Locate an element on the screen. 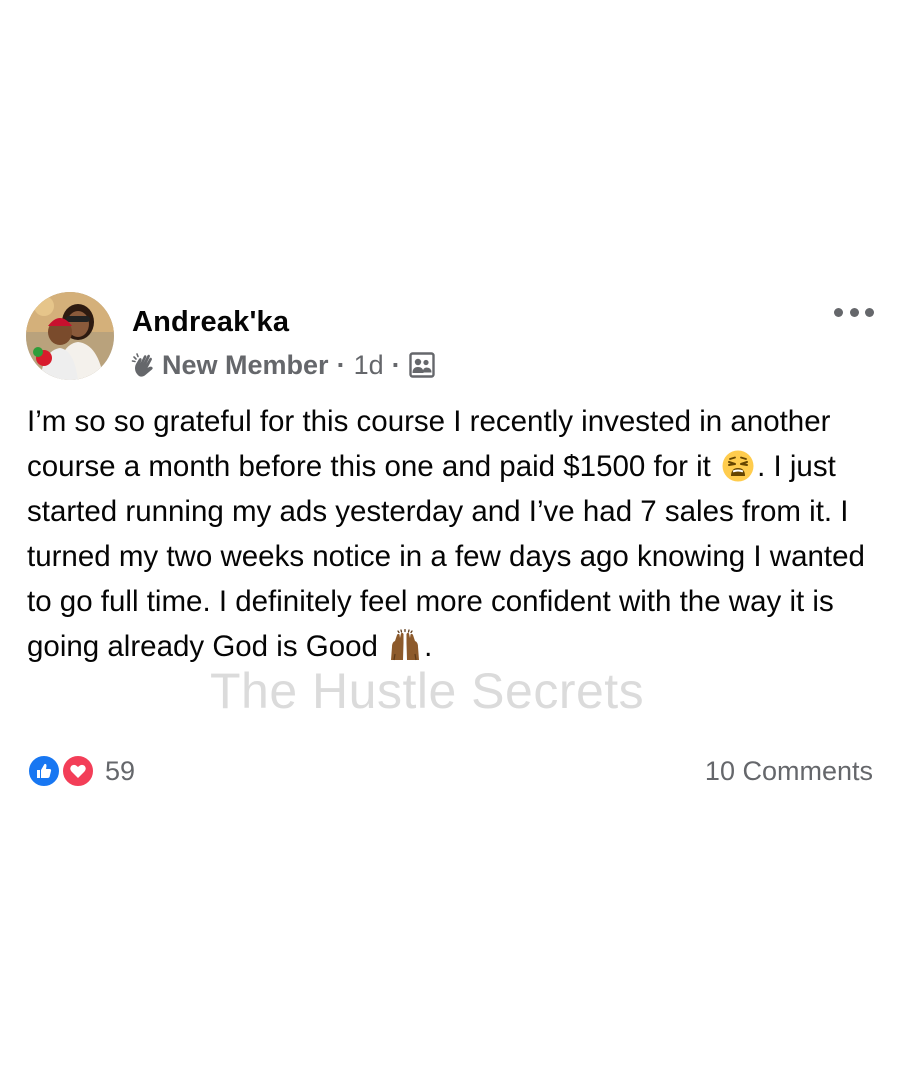 This screenshot has height=1080, width=900. profile-photo-avatar is located at coordinates (70, 336).